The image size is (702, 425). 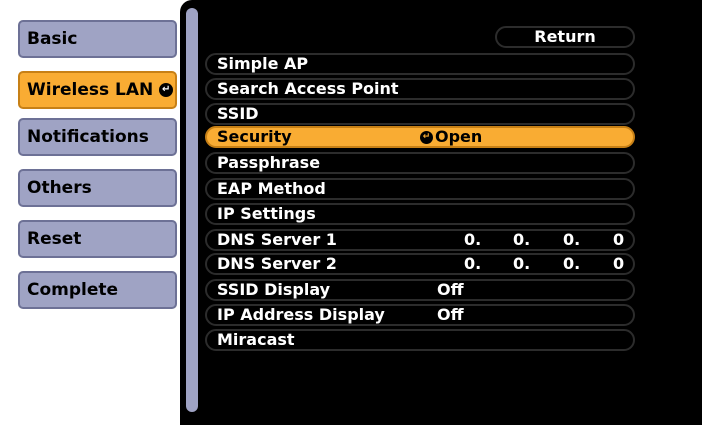 I want to click on row-label: Security, so click(x=254, y=136).